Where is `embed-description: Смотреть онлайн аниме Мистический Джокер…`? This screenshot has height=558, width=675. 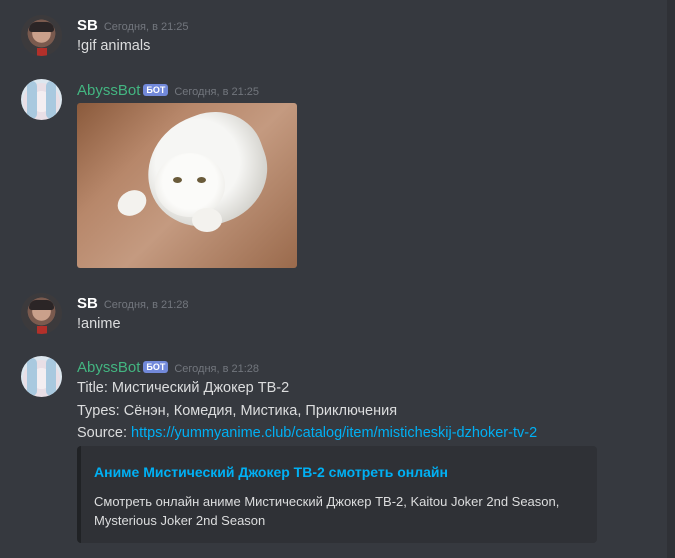
embed-description: Смотреть онлайн аниме Мистический Джокер… is located at coordinates (327, 511).